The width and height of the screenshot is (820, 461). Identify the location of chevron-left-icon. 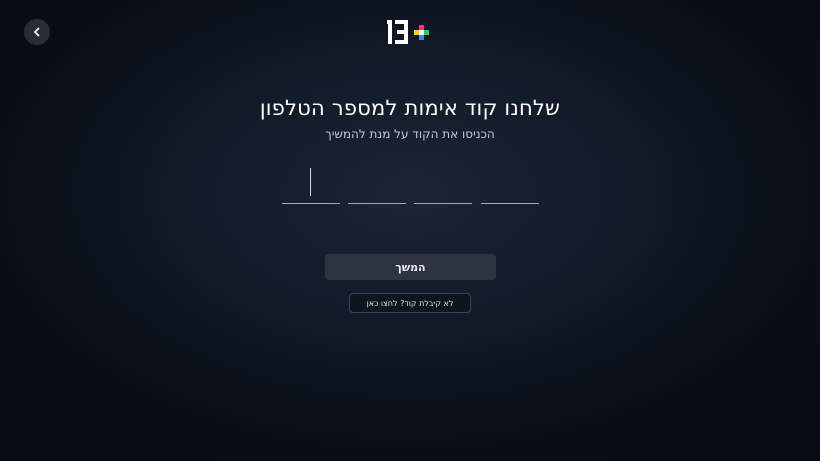
(37, 32).